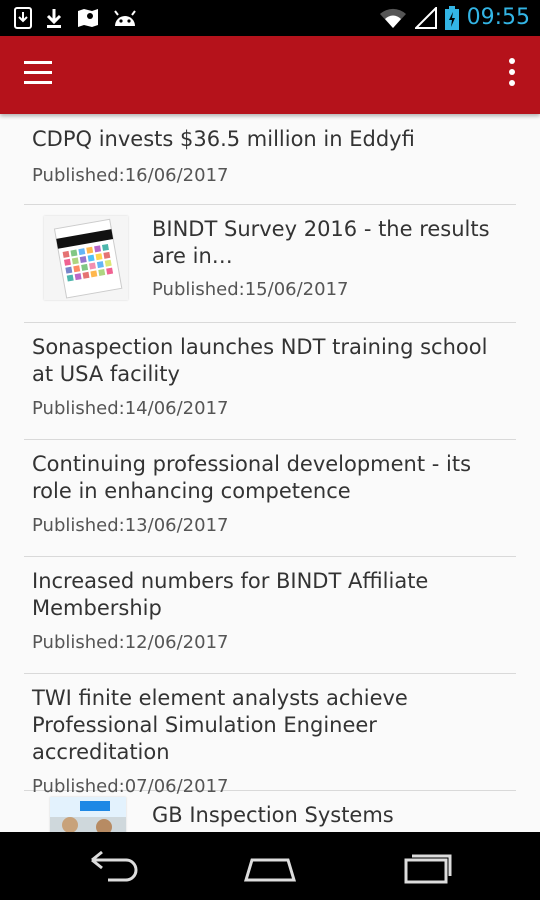 The height and width of the screenshot is (900, 540). What do you see at coordinates (76, 18) in the screenshot?
I see `notification-icons` at bounding box center [76, 18].